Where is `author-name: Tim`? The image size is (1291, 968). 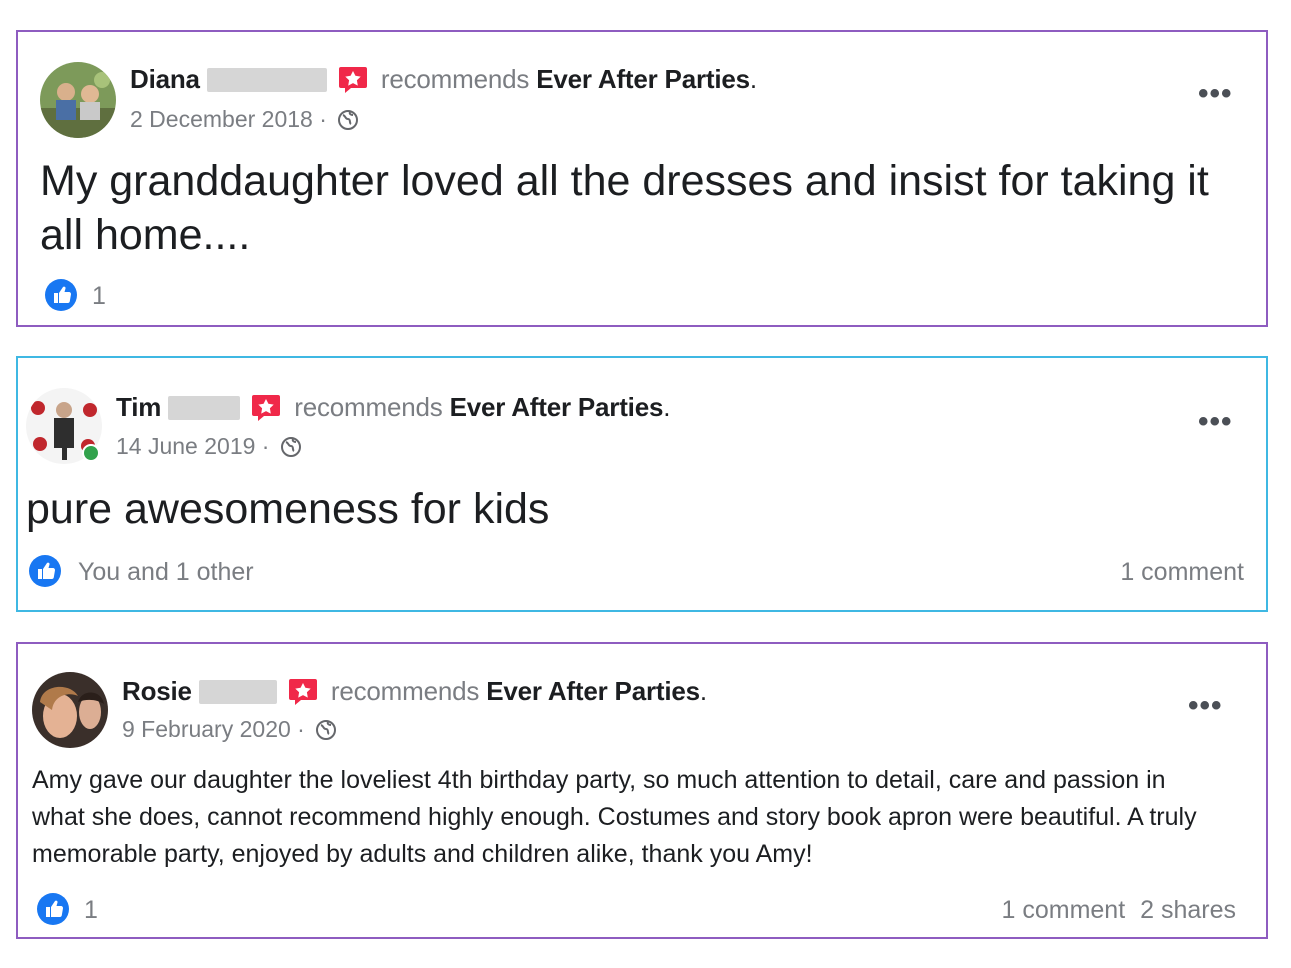
author-name: Tim is located at coordinates (138, 407).